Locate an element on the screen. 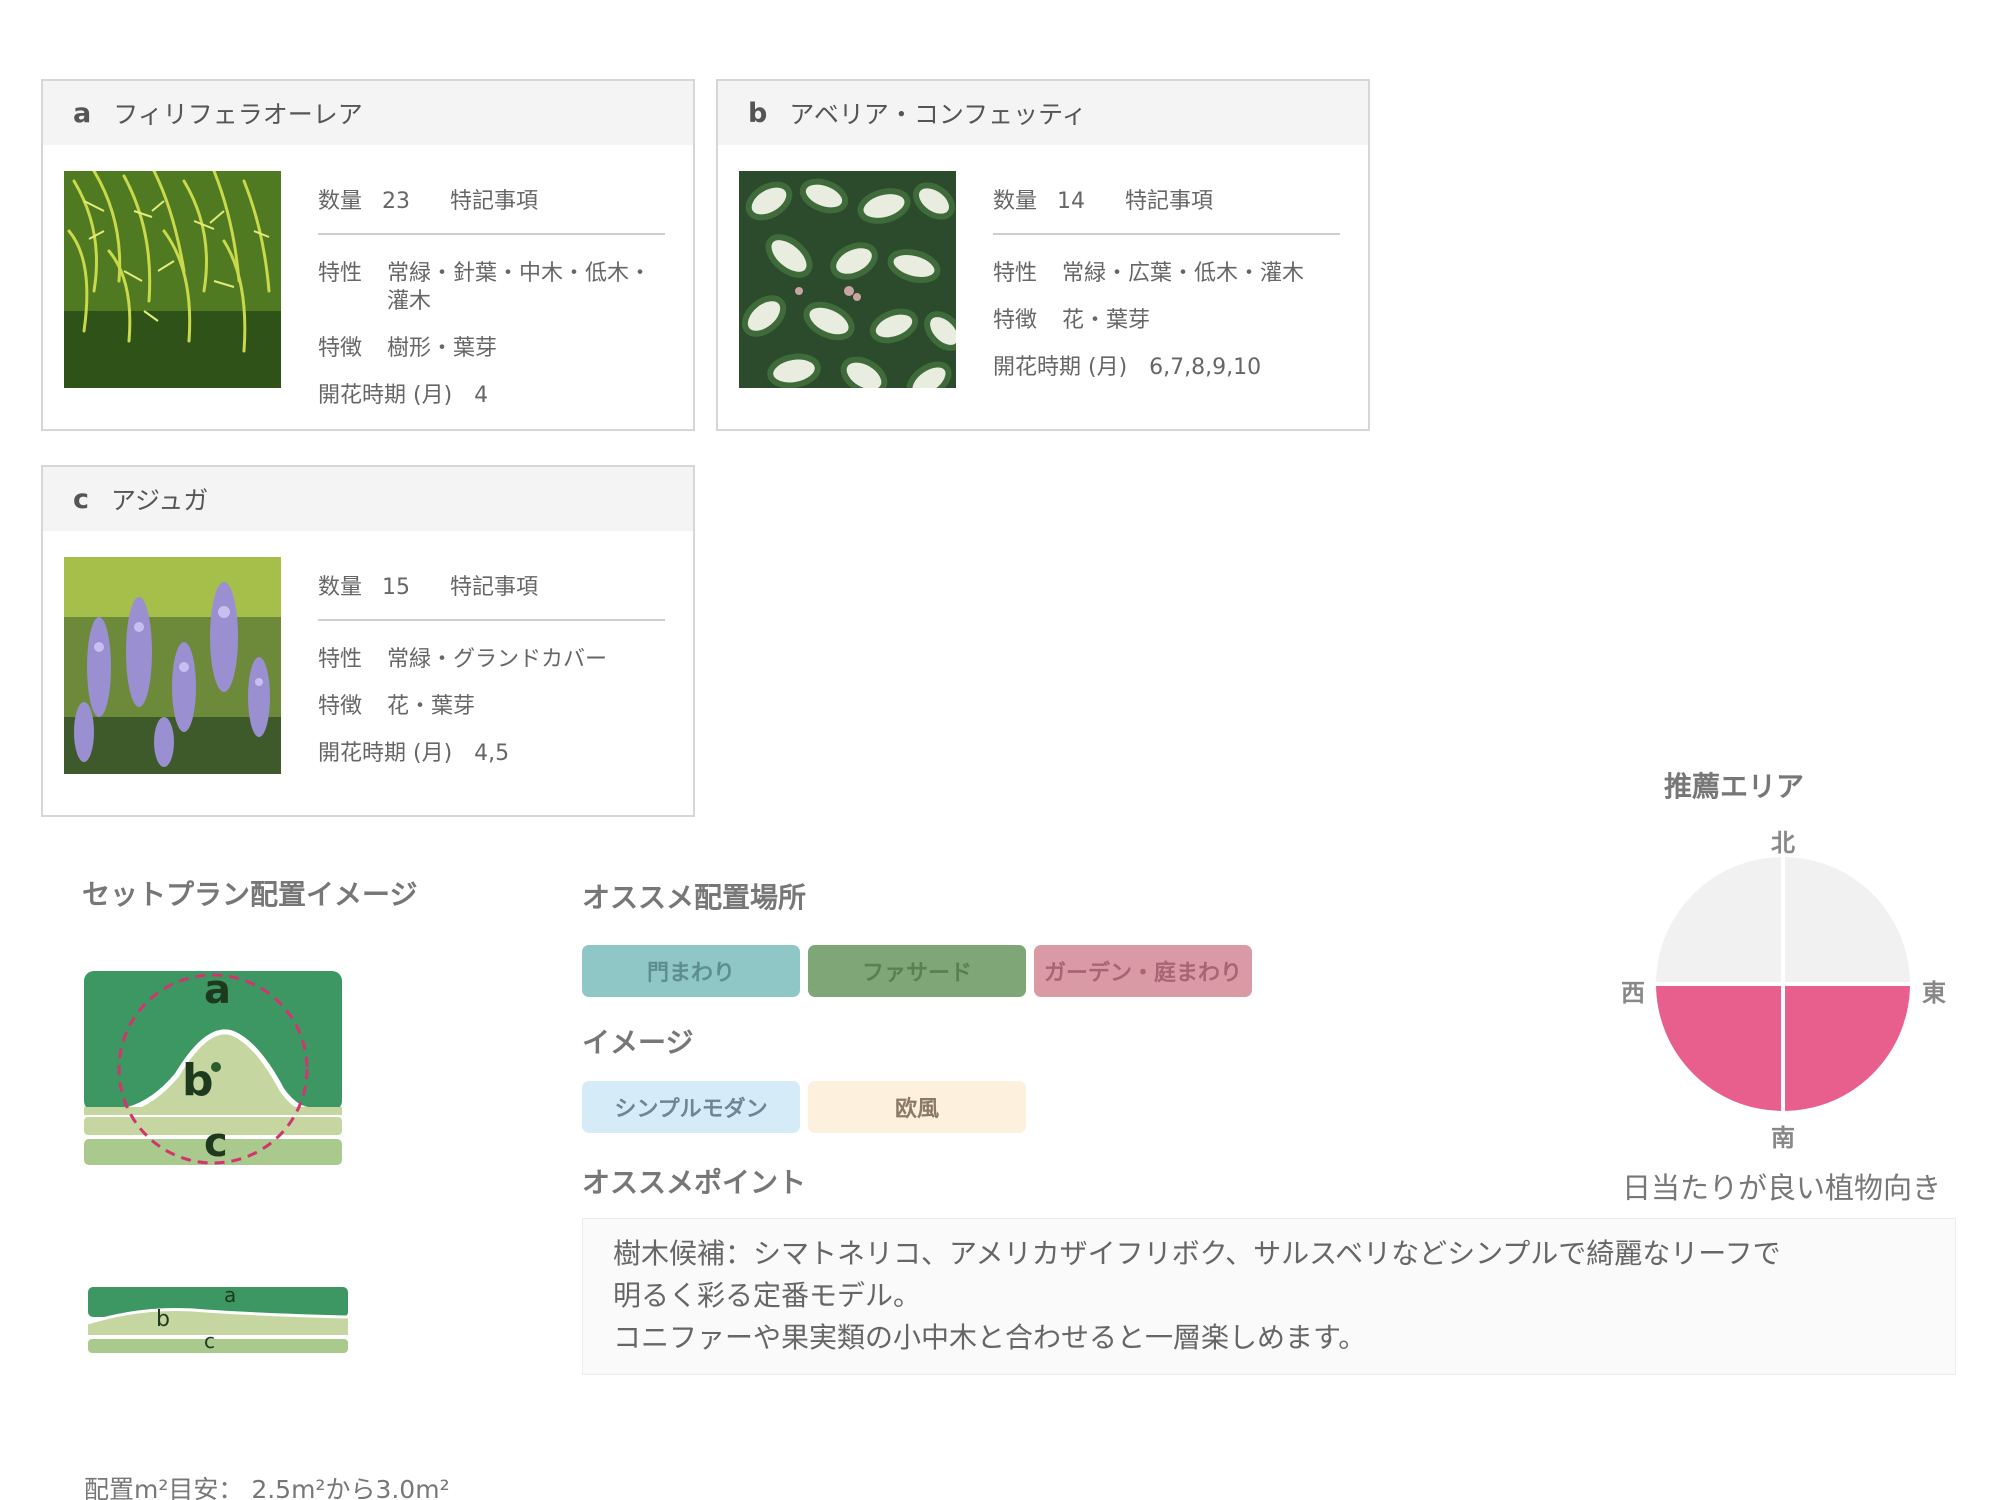  traits-row: 特性 常緑・グランドカバー is located at coordinates (487, 660).